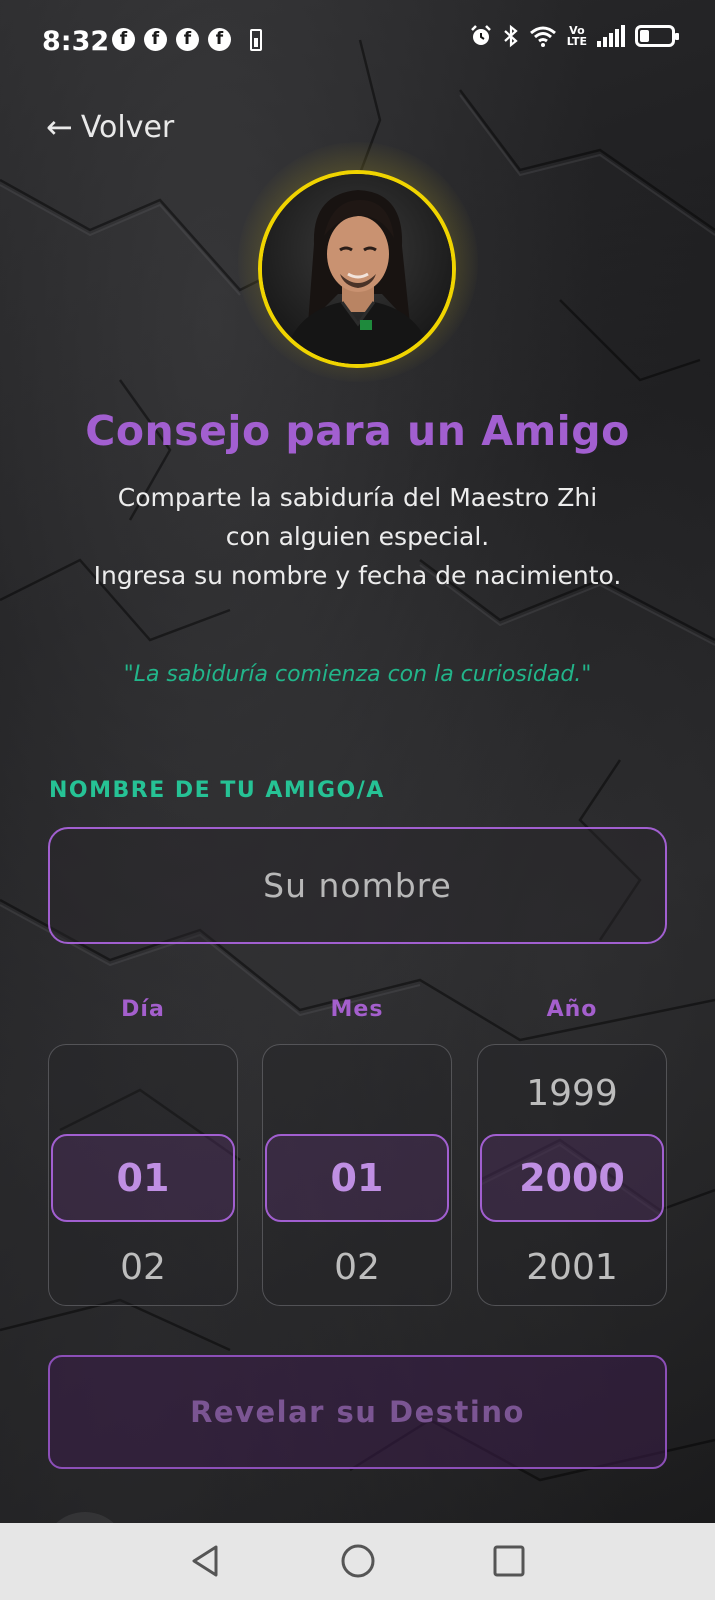 This screenshot has width=715, height=1600. Describe the element at coordinates (357, 1267) in the screenshot. I see `month-option-next: 02` at that location.